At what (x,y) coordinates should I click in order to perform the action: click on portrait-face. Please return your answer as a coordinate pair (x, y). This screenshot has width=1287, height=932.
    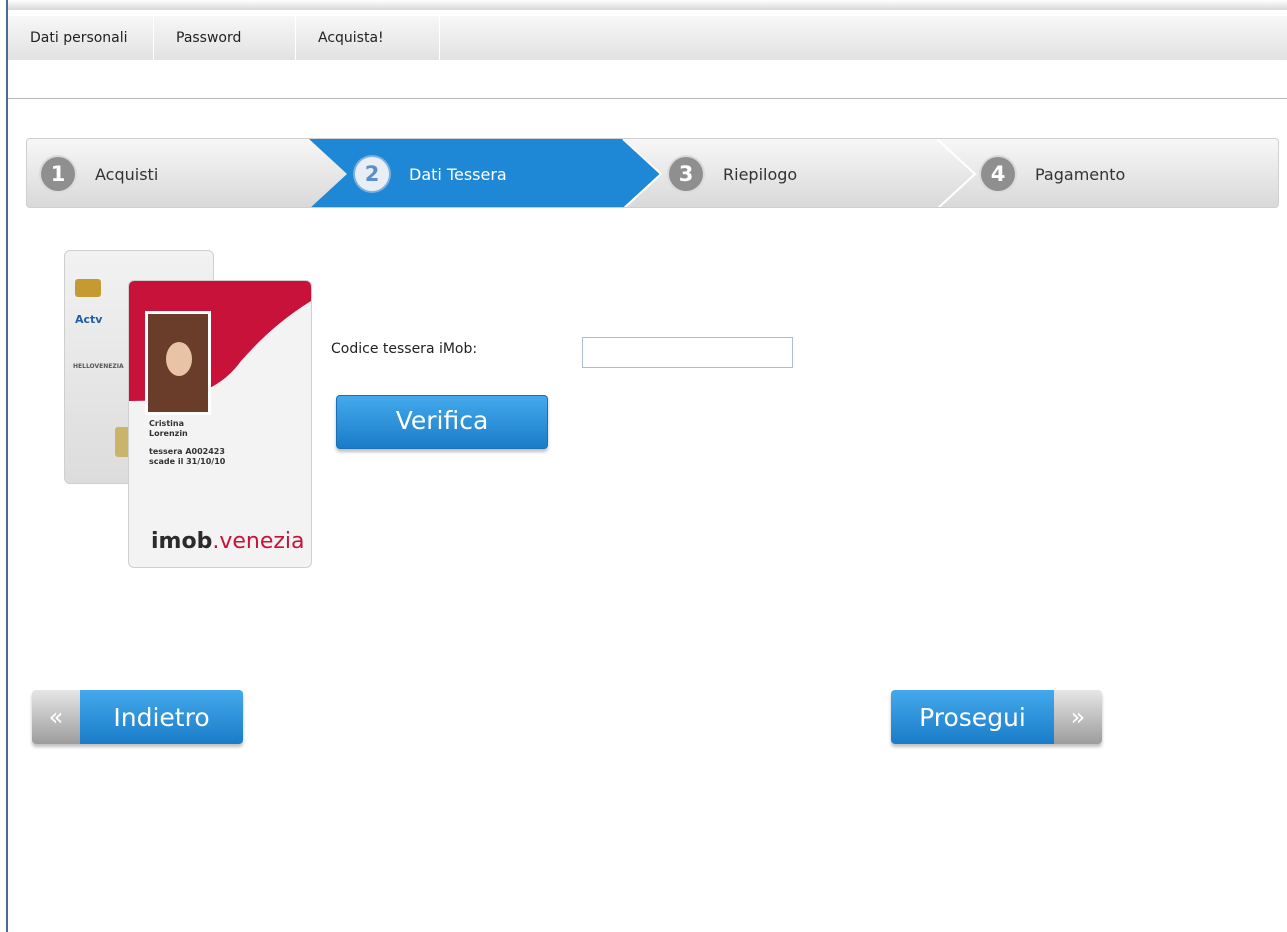
    Looking at the image, I should click on (179, 359).